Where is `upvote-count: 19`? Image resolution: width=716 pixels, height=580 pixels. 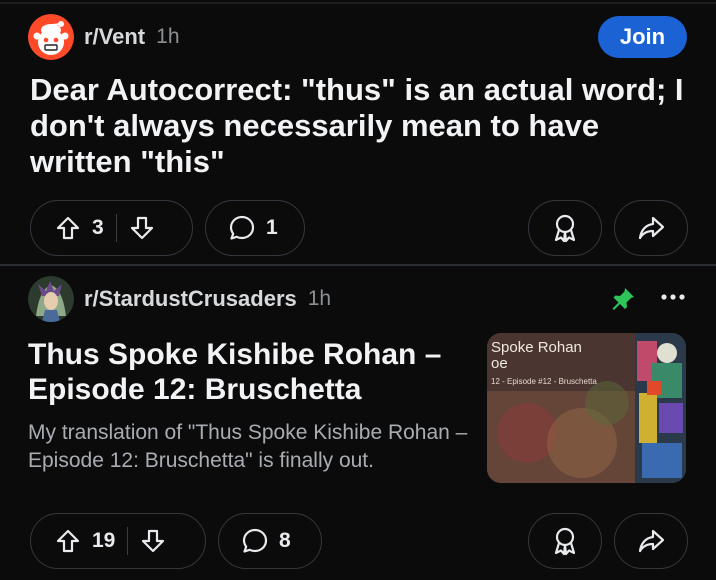
upvote-count: 19 is located at coordinates (104, 540).